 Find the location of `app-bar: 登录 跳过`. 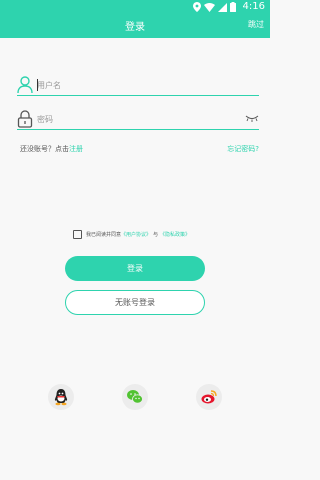

app-bar: 登录 跳过 is located at coordinates (135, 26).